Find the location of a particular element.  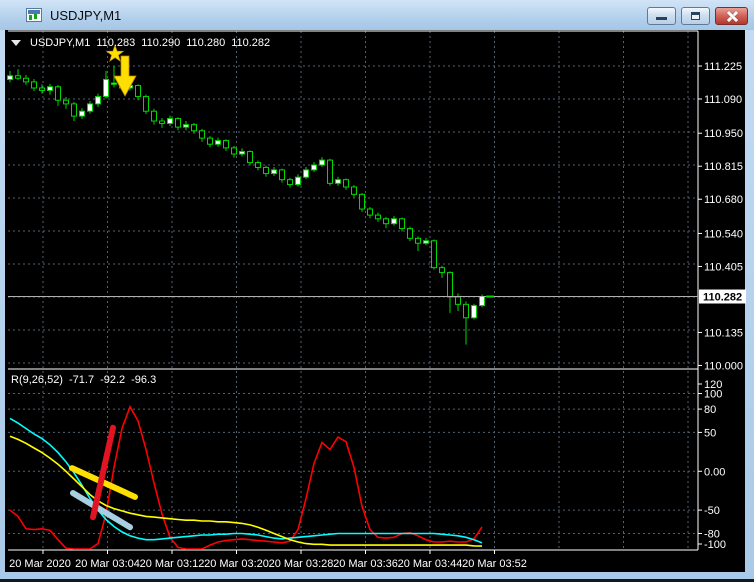

price-axis-label: 110.000 is located at coordinates (723, 366).